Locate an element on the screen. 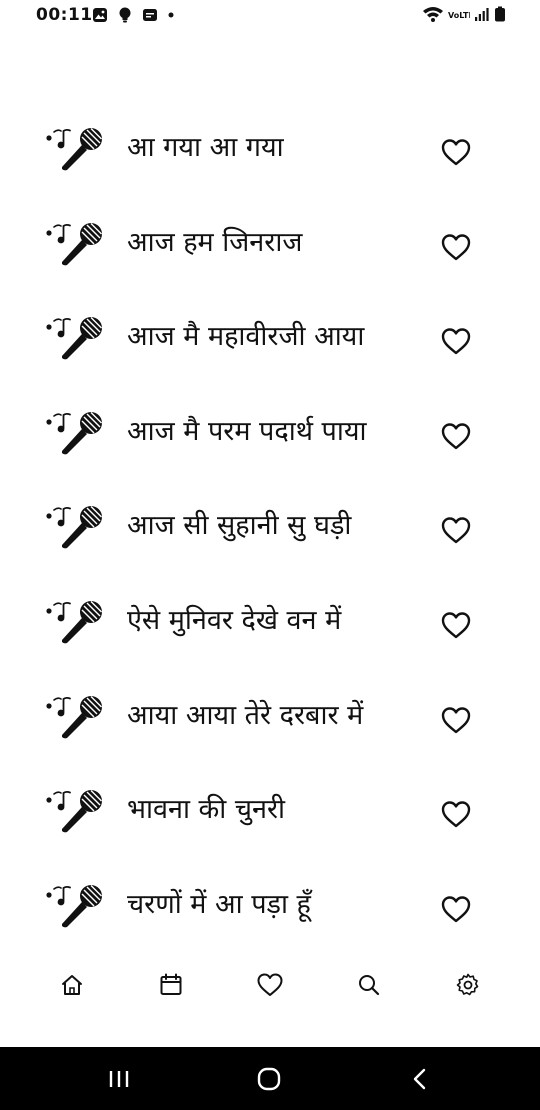  song-item: आज हम जिनराज is located at coordinates (270, 247).